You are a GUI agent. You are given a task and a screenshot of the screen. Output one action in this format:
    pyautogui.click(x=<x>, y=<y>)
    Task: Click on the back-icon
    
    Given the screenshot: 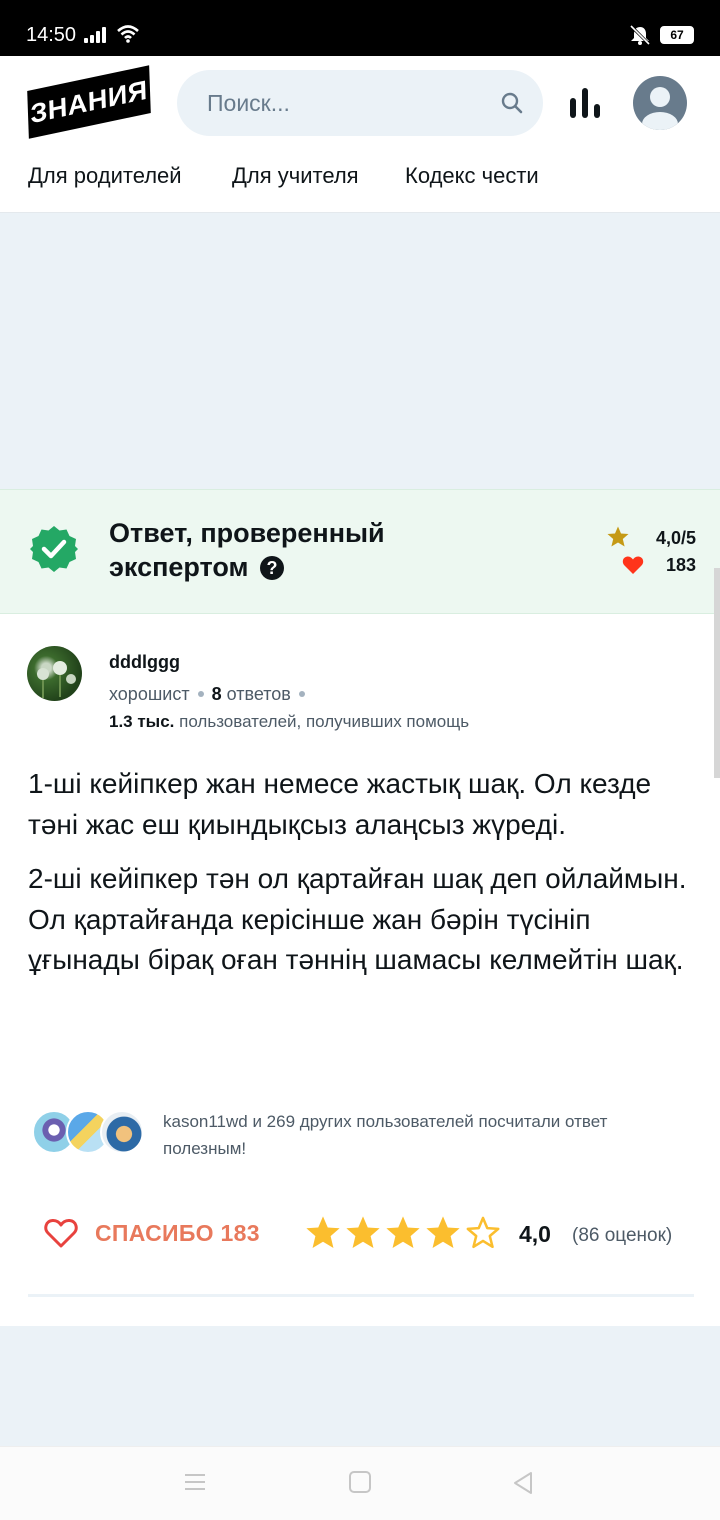 What is the action you would take?
    pyautogui.click(x=523, y=1483)
    